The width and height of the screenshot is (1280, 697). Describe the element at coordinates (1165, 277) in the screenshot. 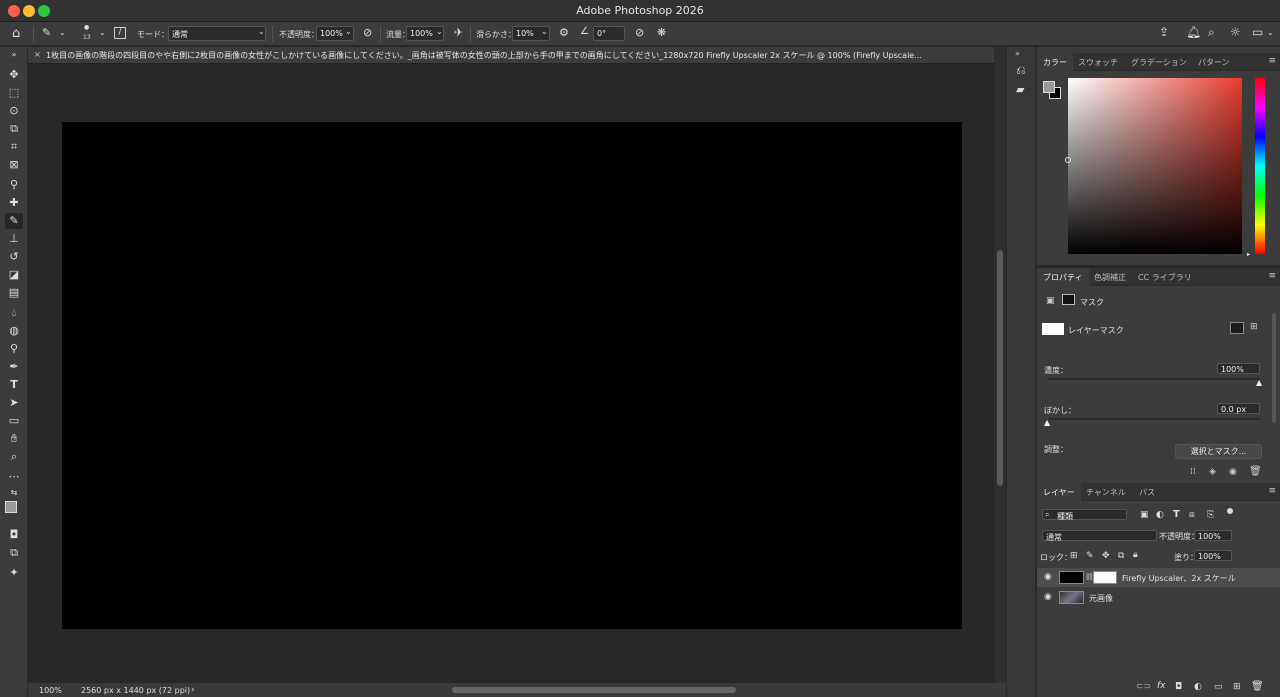

I see `tab-cc-libraries: CC ライブラリ` at that location.